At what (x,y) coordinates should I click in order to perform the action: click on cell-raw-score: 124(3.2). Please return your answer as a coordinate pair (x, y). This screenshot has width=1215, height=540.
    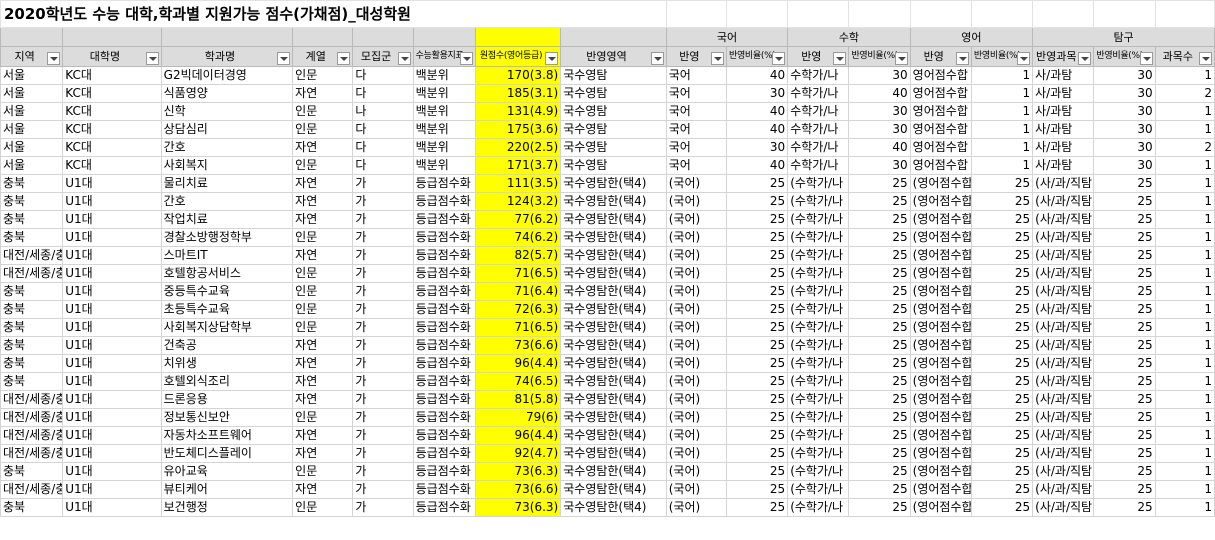
    Looking at the image, I should click on (518, 201).